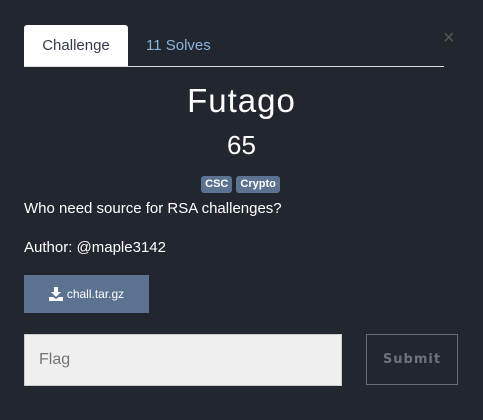 The height and width of the screenshot is (420, 483). What do you see at coordinates (241, 100) in the screenshot?
I see `challenge-title: Futago` at bounding box center [241, 100].